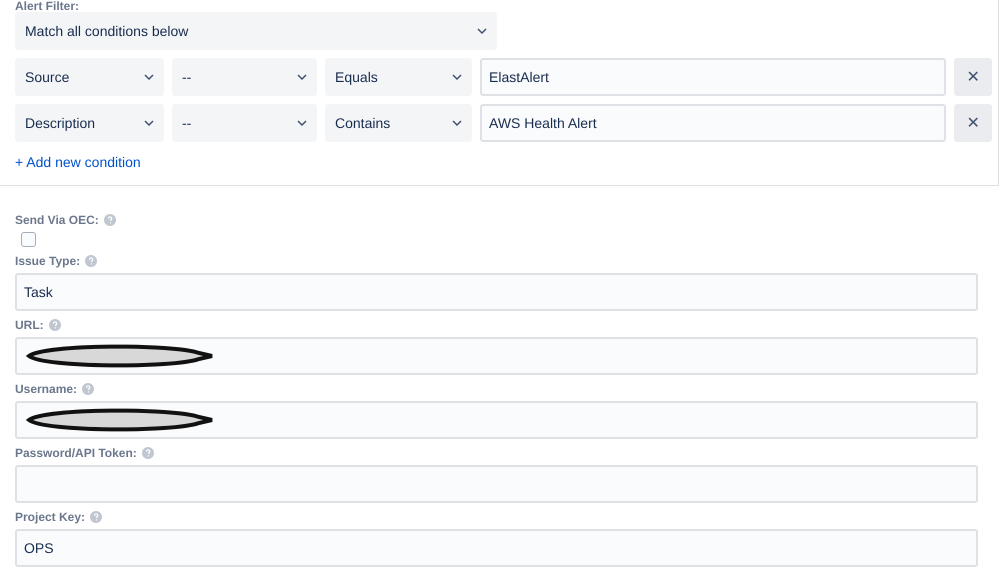 The height and width of the screenshot is (585, 999). Describe the element at coordinates (89, 77) in the screenshot. I see `field-select: Source` at that location.